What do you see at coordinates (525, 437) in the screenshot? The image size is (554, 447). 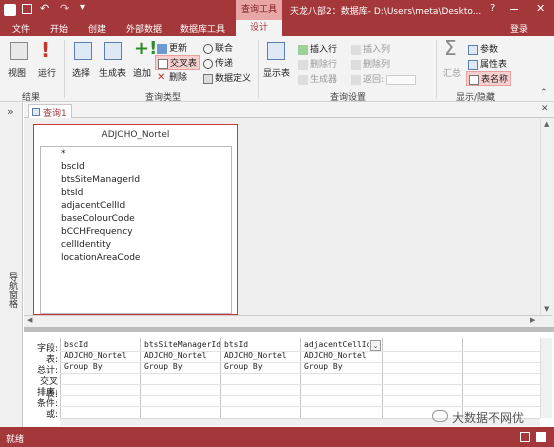 I see `datasheet-view-icon` at bounding box center [525, 437].